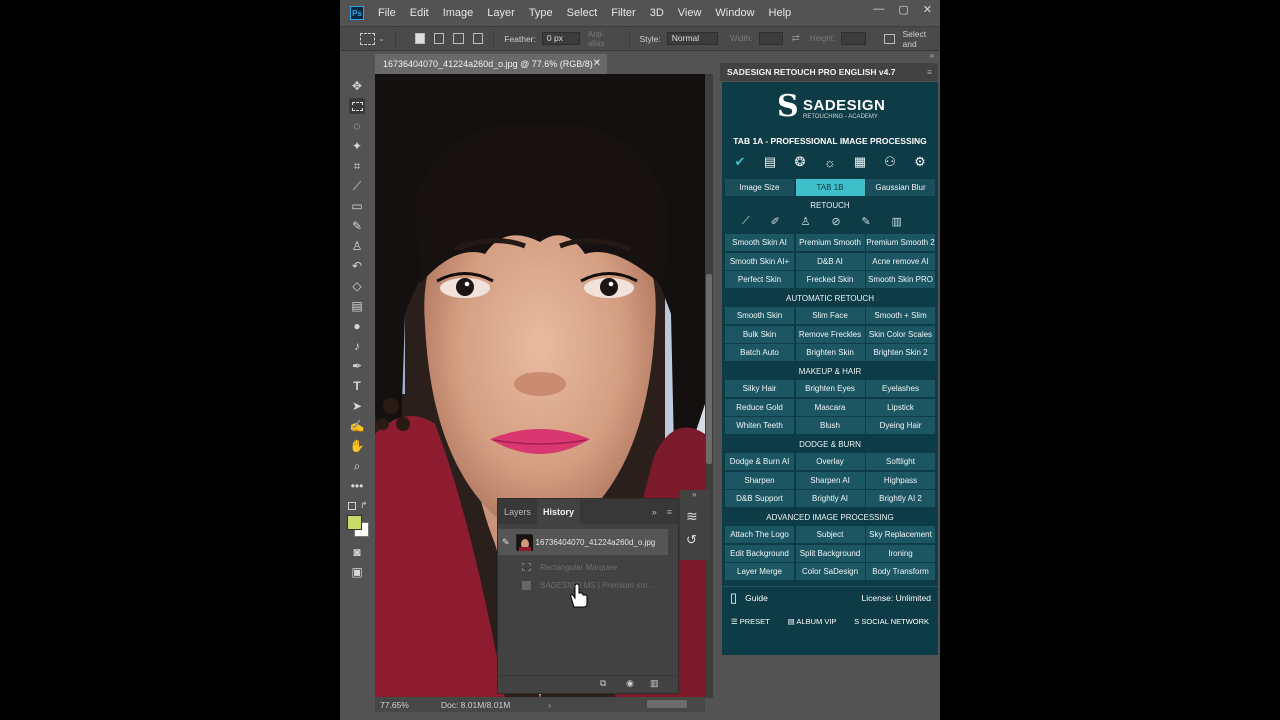 Image resolution: width=1280 pixels, height=720 pixels. I want to click on blush-button: Blush, so click(830, 426).